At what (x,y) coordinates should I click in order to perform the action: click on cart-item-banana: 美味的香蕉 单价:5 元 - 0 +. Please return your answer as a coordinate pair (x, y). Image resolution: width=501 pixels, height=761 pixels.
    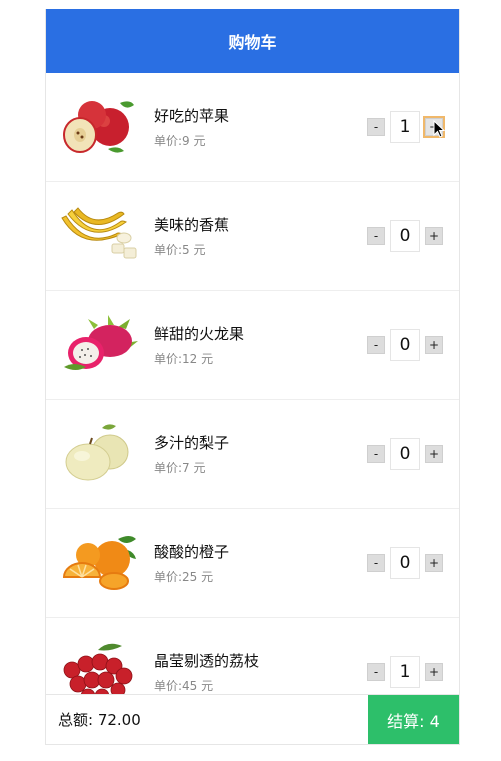
    Looking at the image, I should click on (252, 236).